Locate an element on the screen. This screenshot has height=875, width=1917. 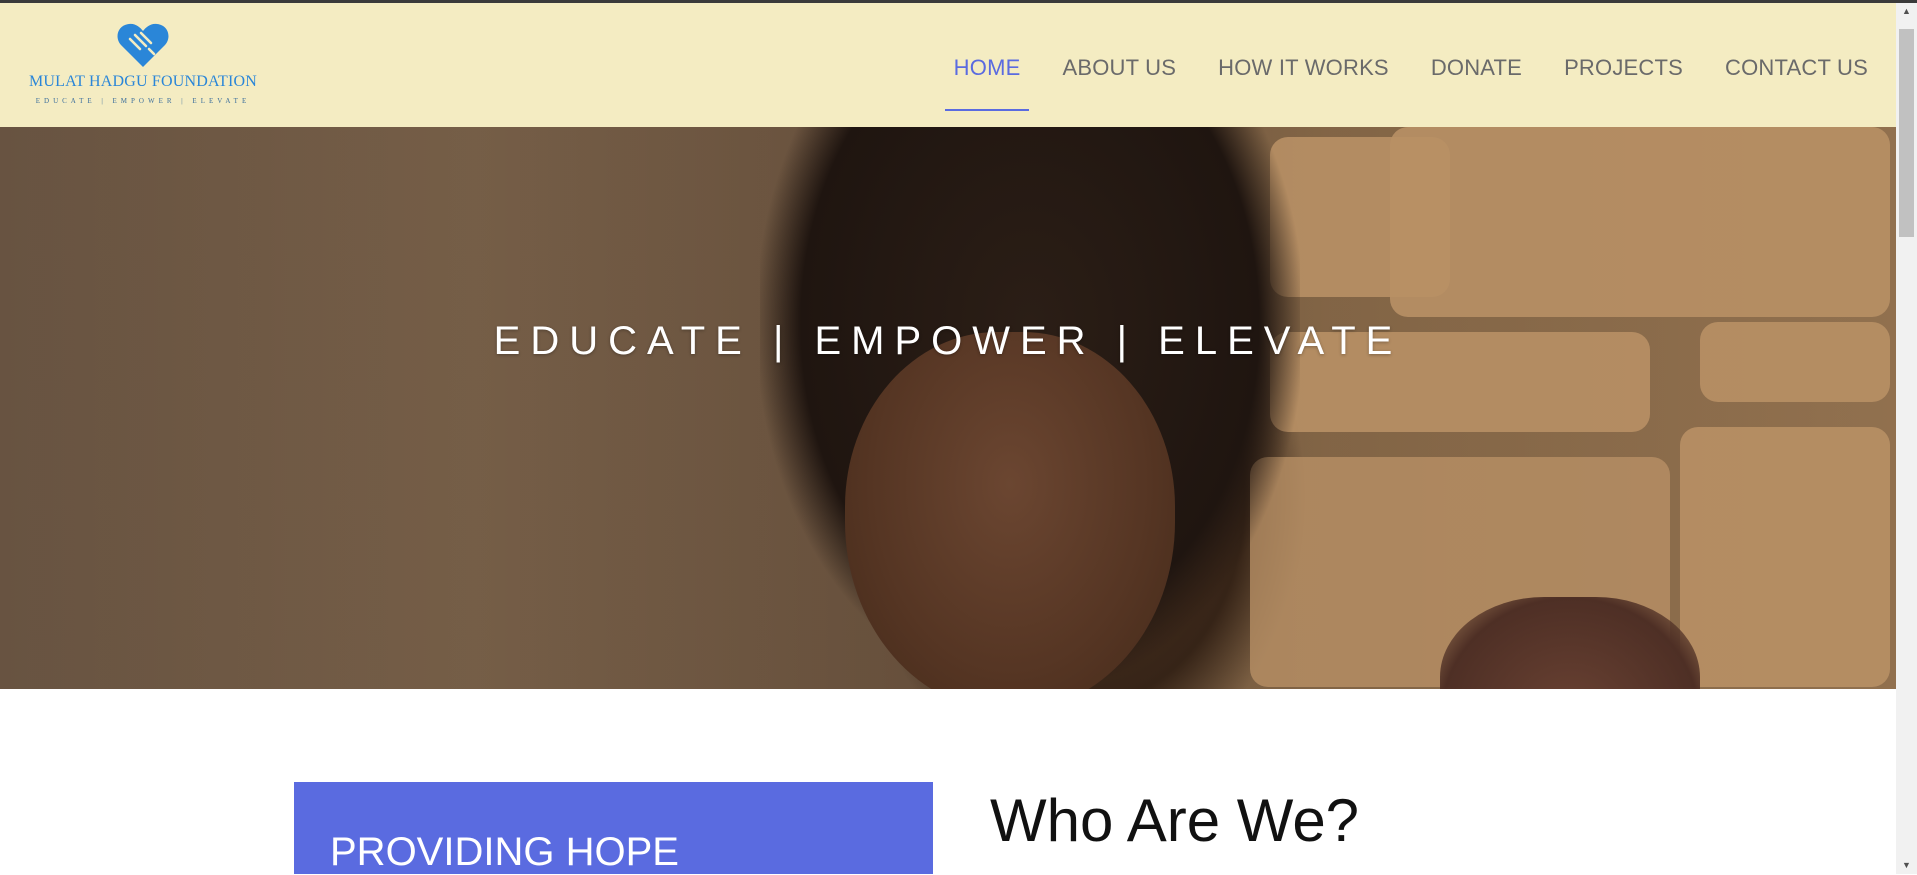
logo-tagline: EDUCATE | EMPOWER | ELEVATE is located at coordinates (143, 101).